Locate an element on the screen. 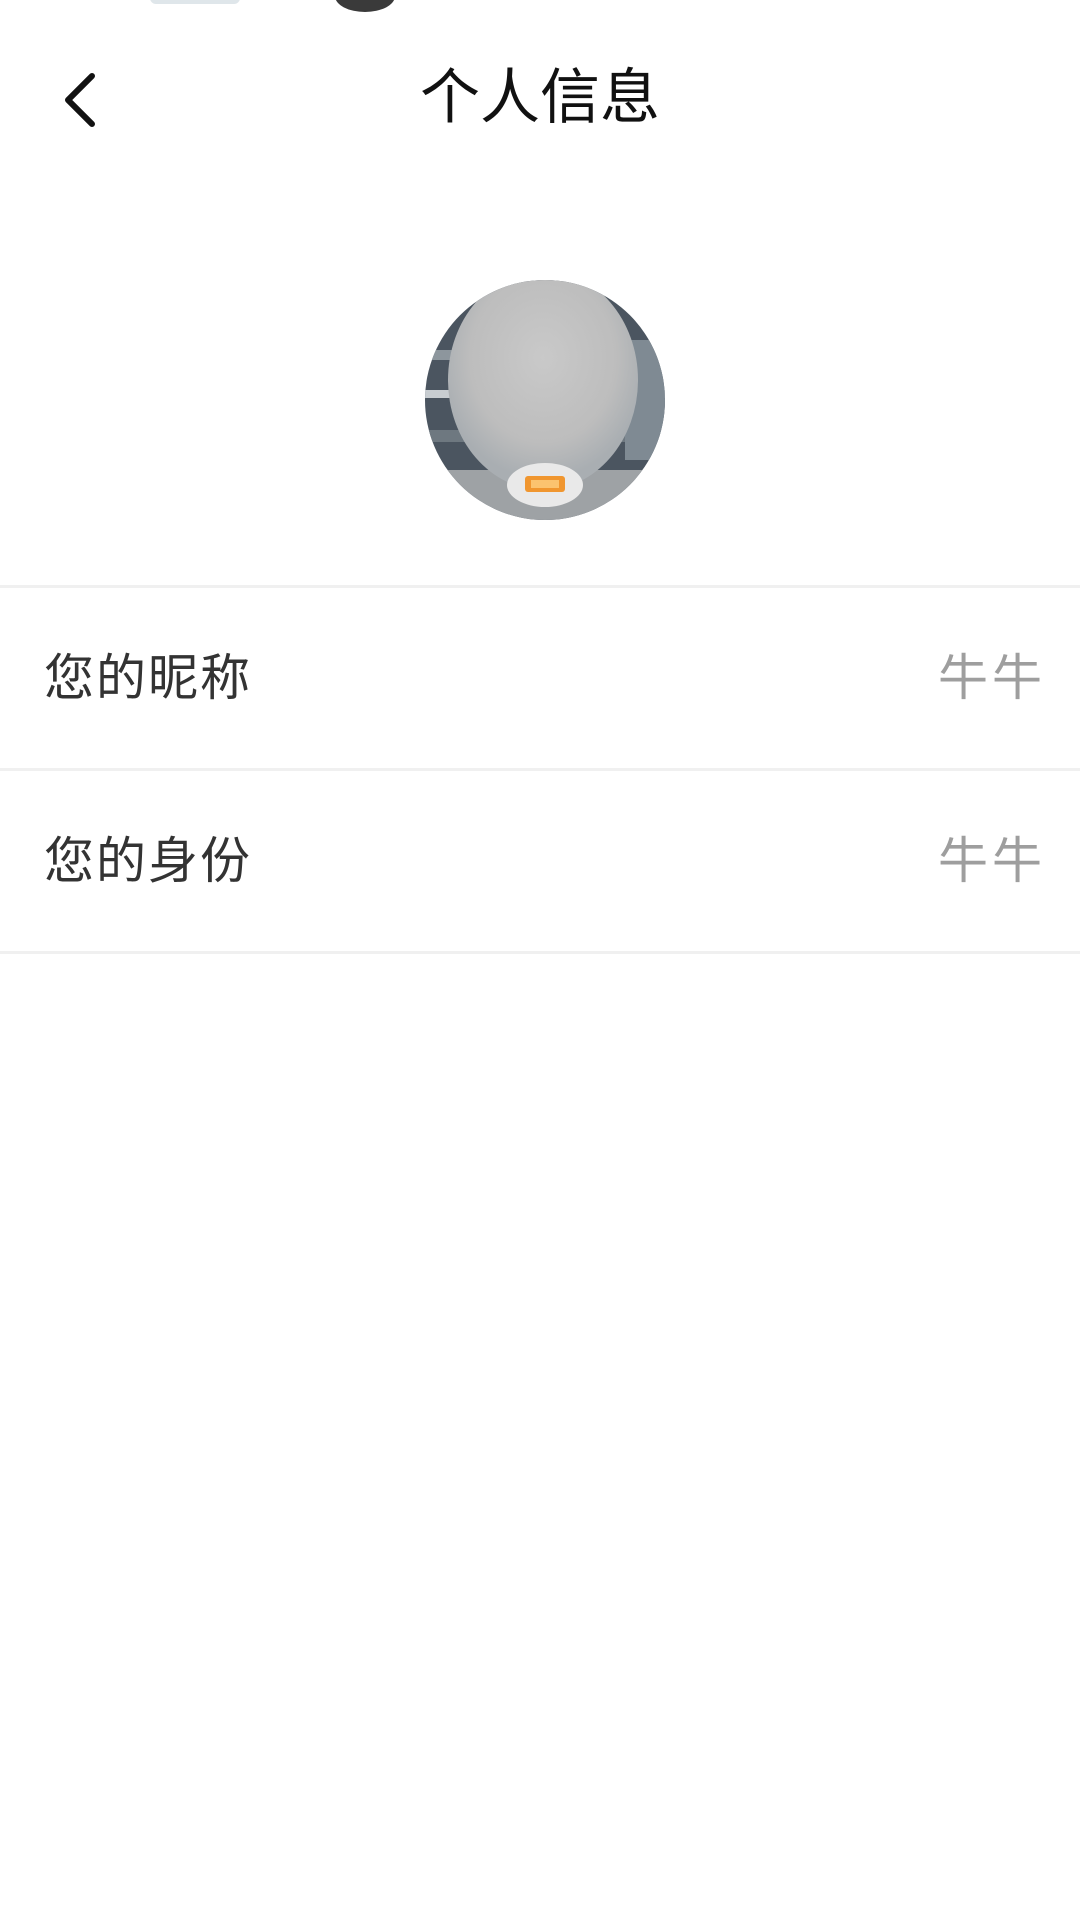  nickname-value: 牛牛 is located at coordinates (992, 678).